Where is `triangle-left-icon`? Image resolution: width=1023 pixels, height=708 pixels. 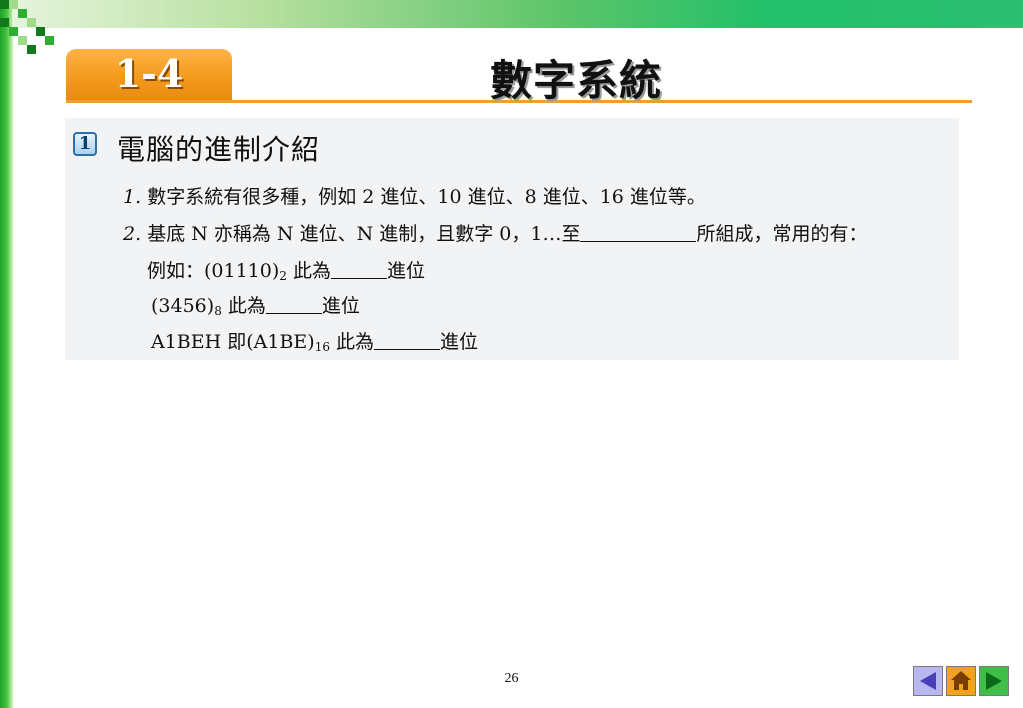 triangle-left-icon is located at coordinates (928, 681).